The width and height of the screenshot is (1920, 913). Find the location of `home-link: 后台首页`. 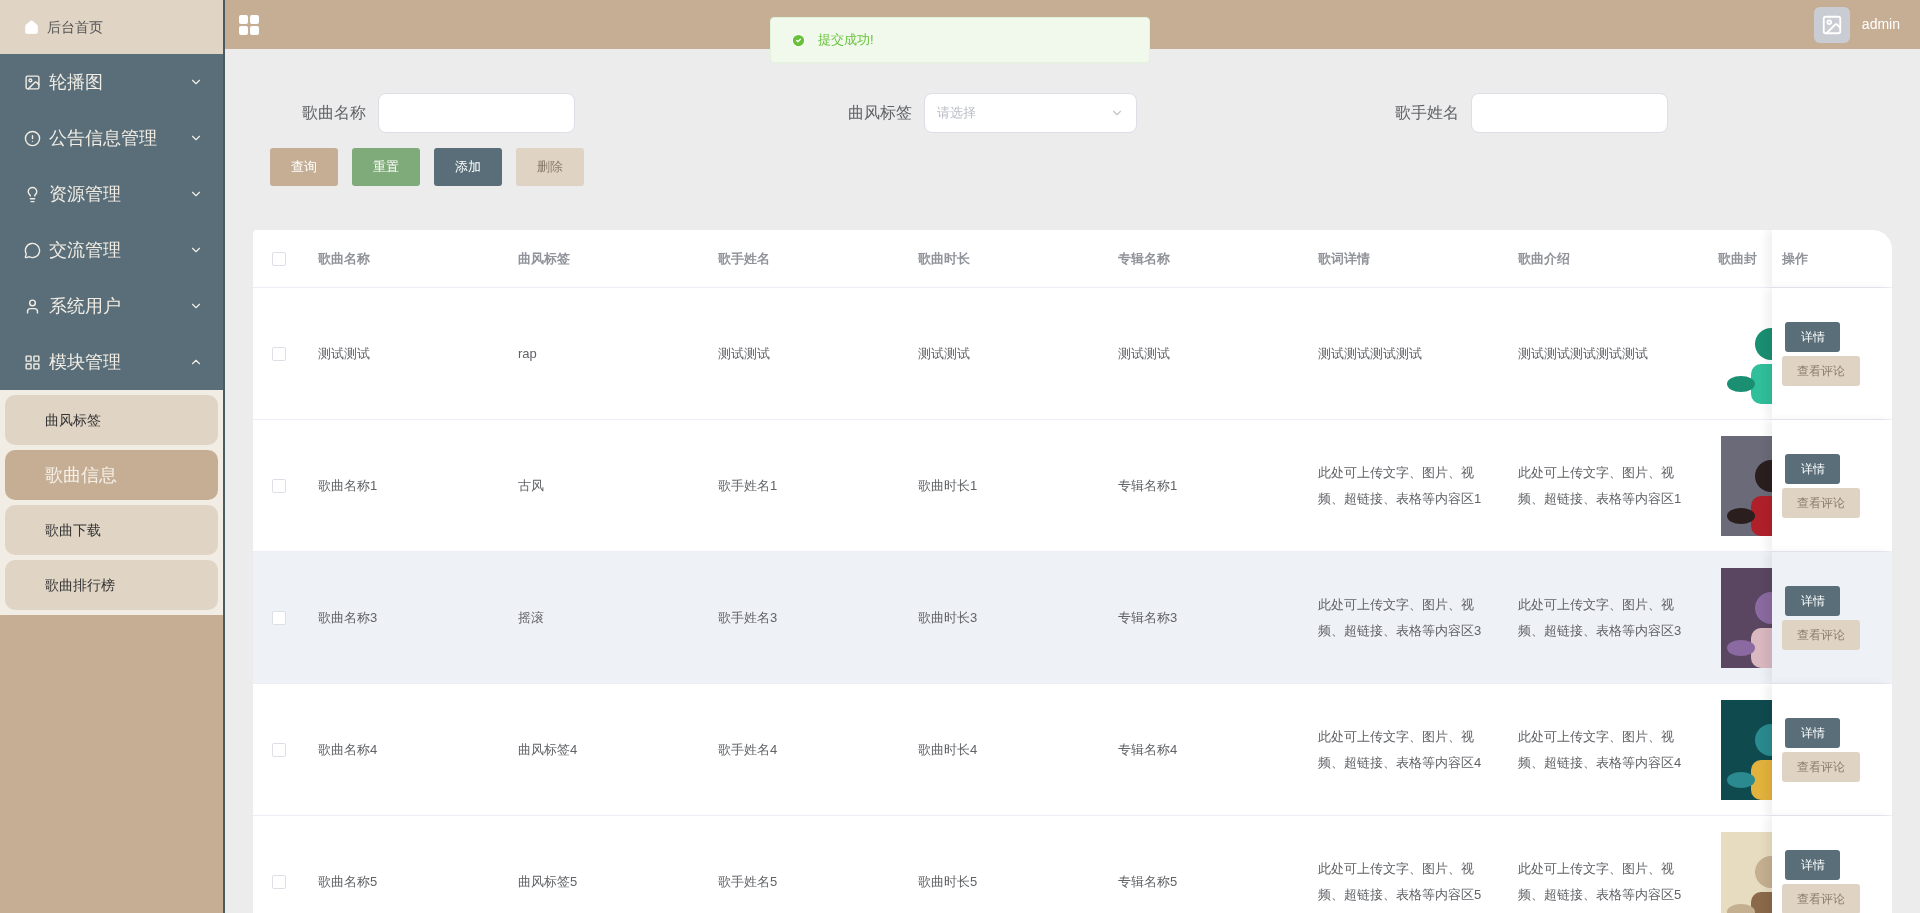

home-link: 后台首页 is located at coordinates (111, 27).